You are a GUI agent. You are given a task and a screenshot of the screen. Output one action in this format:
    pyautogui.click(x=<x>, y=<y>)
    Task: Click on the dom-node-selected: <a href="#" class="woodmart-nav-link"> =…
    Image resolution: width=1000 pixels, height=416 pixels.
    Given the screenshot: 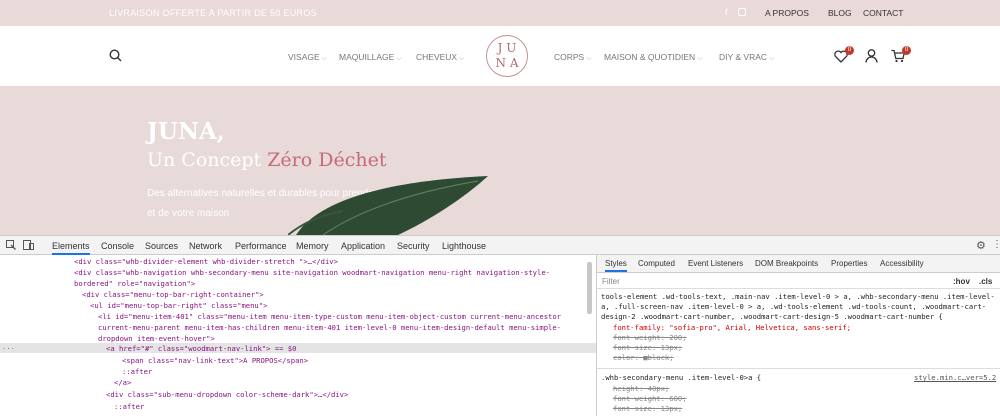 What is the action you would take?
    pyautogui.click(x=201, y=348)
    